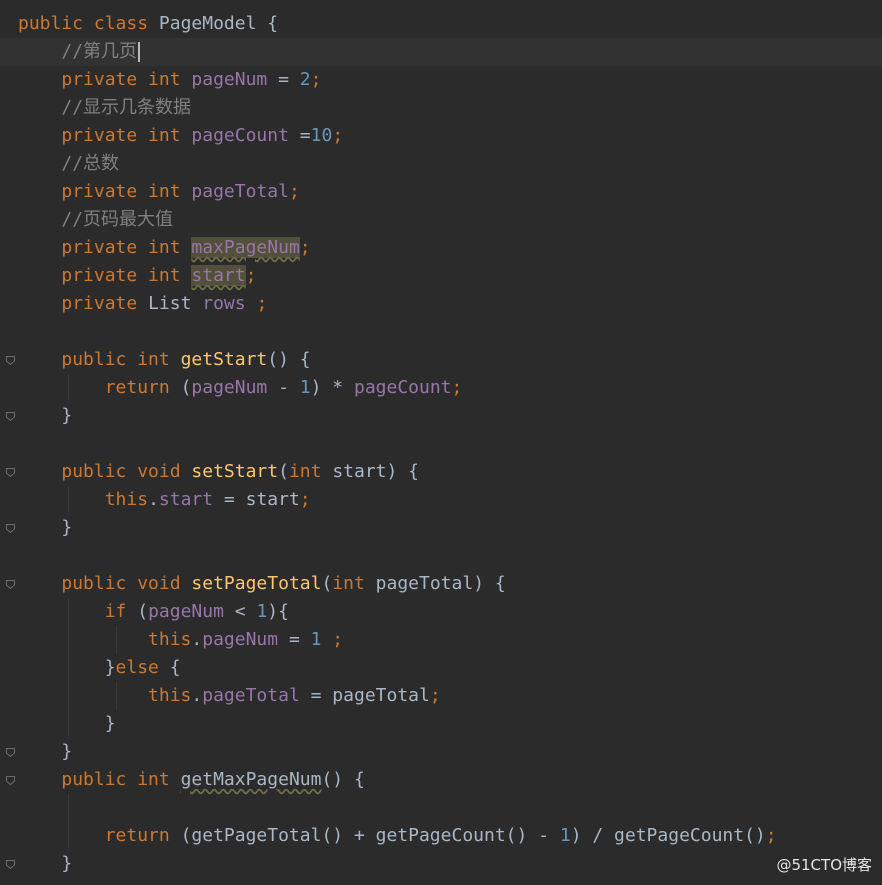  Describe the element at coordinates (441, 780) in the screenshot. I see `code-line: public int getMaxPageNum() {` at that location.